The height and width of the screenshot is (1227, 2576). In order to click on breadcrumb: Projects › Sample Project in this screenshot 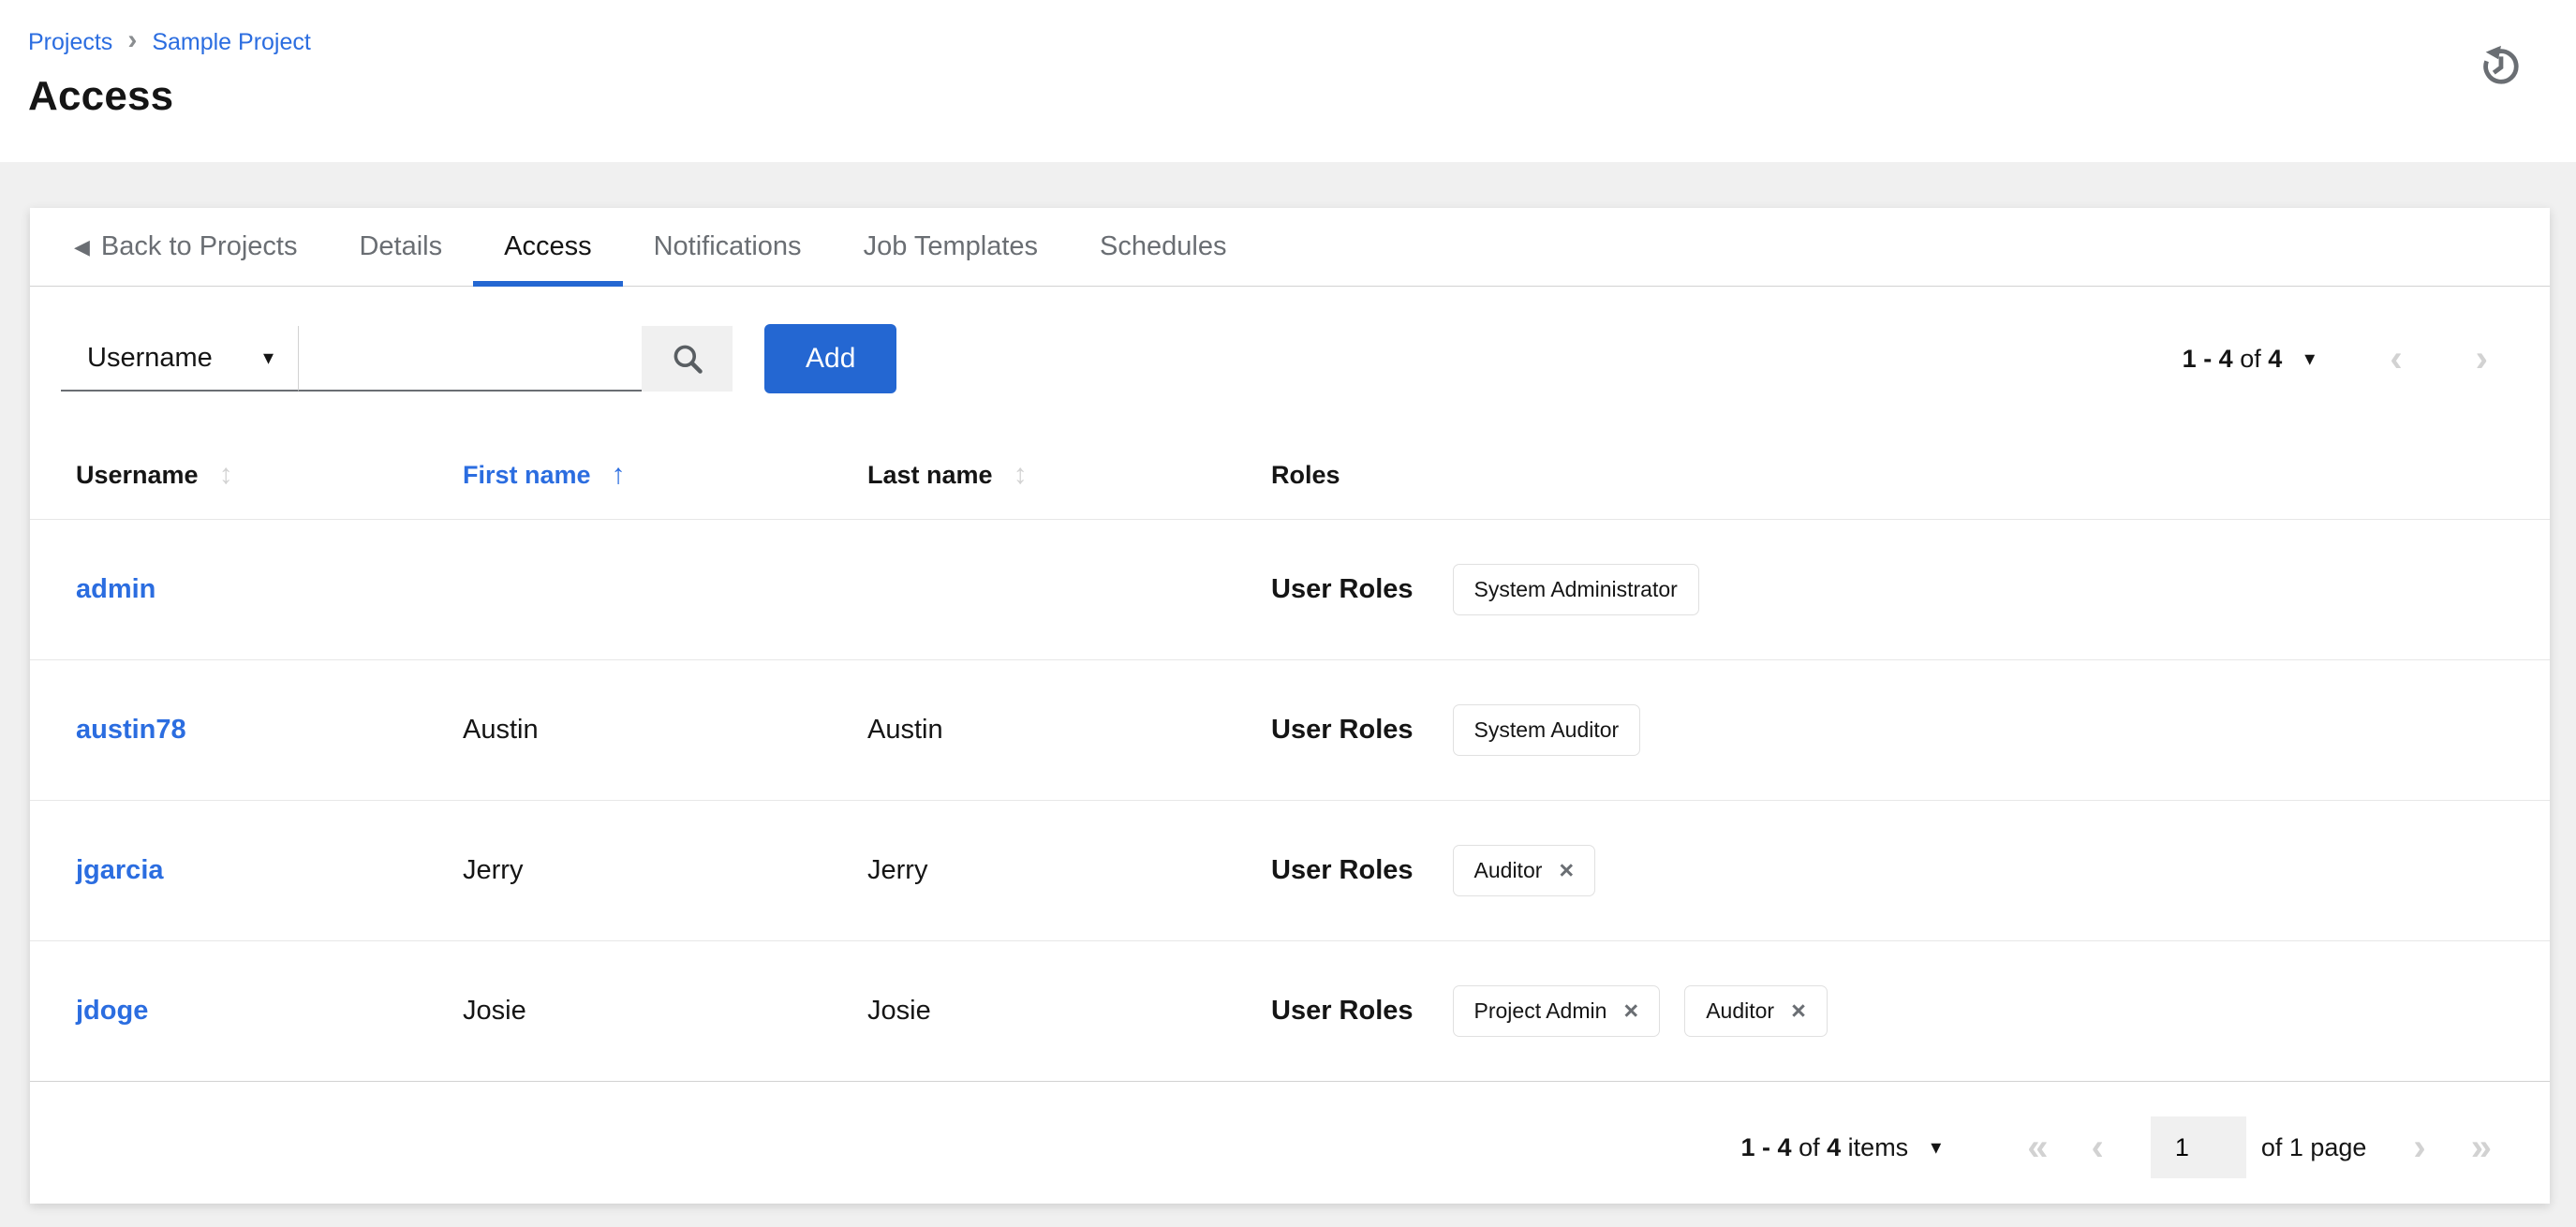, I will do `click(1302, 42)`.